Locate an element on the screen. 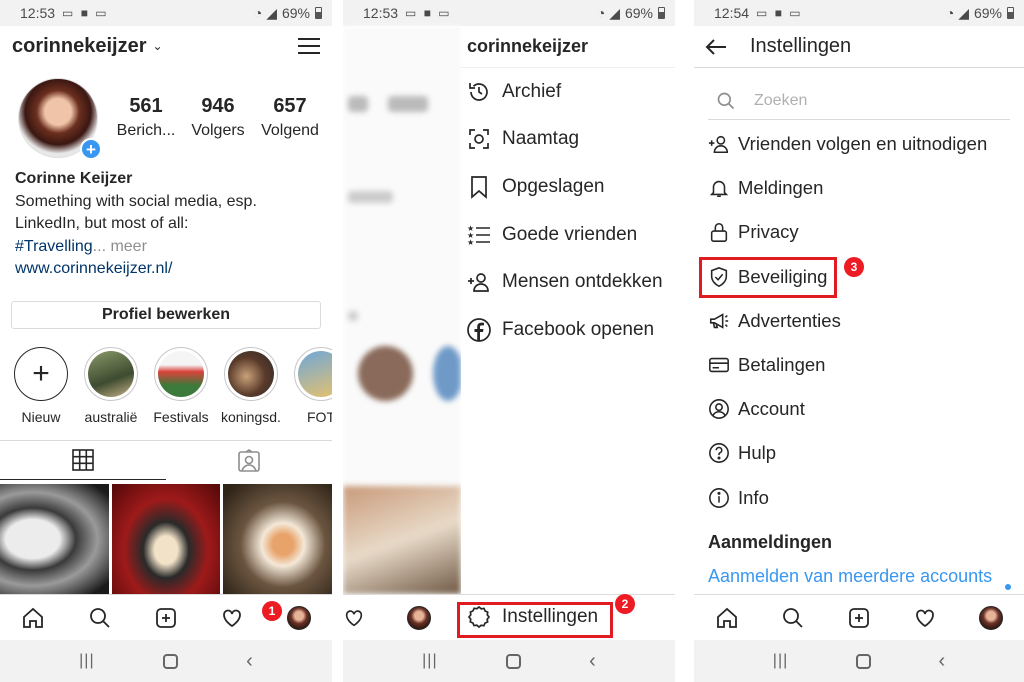  settings-item-payments: Betalingen is located at coordinates (866, 365).